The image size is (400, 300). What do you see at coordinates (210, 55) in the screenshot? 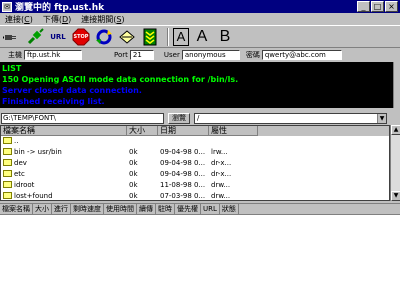
I see `user-field: anonymous` at bounding box center [210, 55].